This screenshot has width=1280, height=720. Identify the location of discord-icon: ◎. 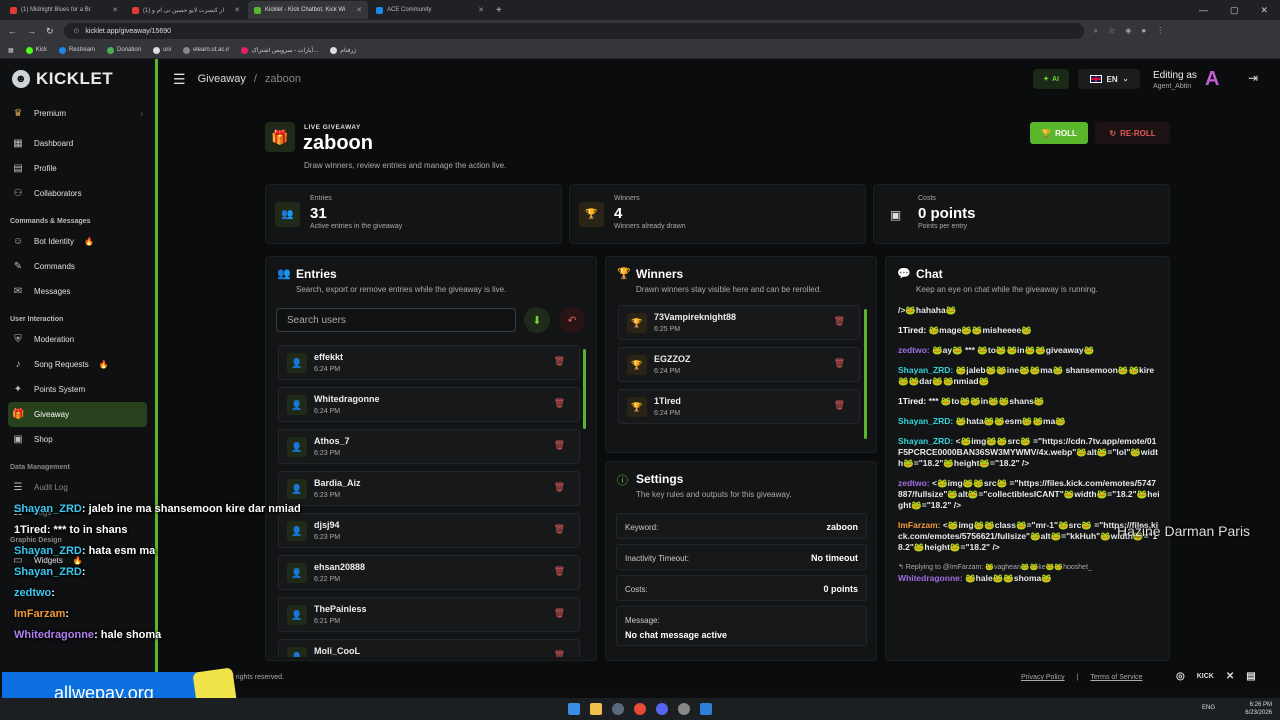
(1180, 677).